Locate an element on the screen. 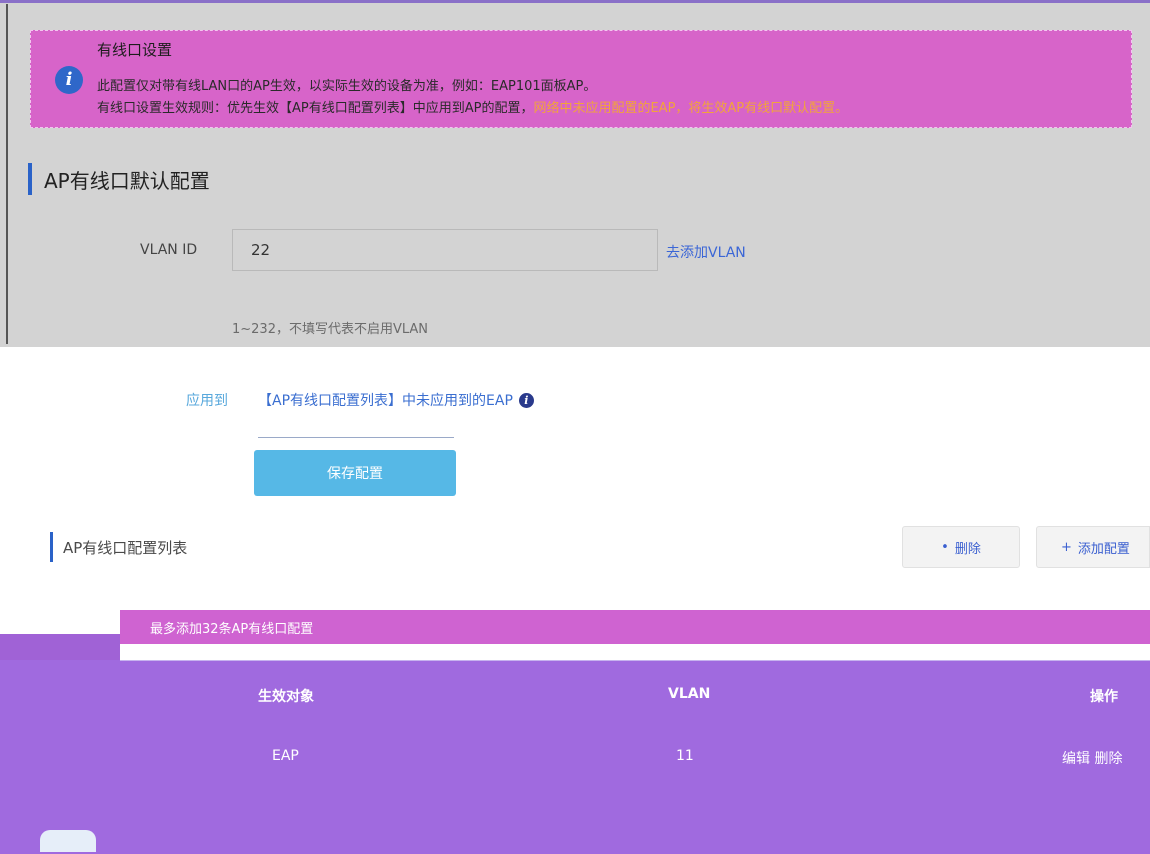 The height and width of the screenshot is (854, 1150). vlan-hint: 1~232，不填写代表不启用VLAN is located at coordinates (330, 329).